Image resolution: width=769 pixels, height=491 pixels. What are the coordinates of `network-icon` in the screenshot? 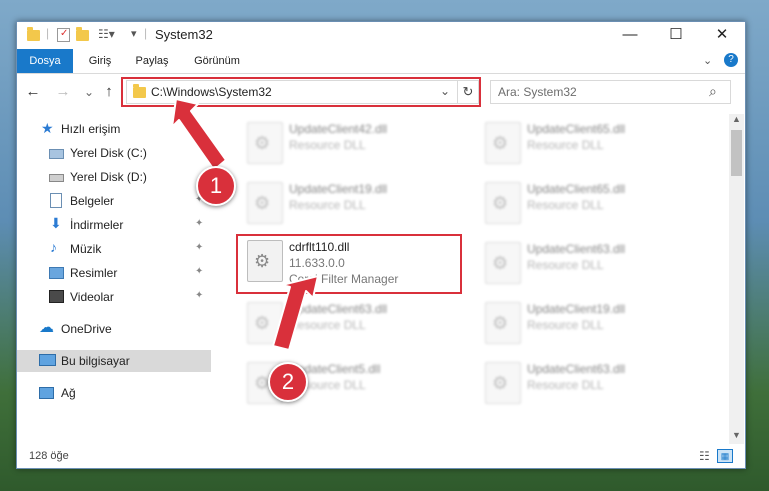 It's located at (46, 393).